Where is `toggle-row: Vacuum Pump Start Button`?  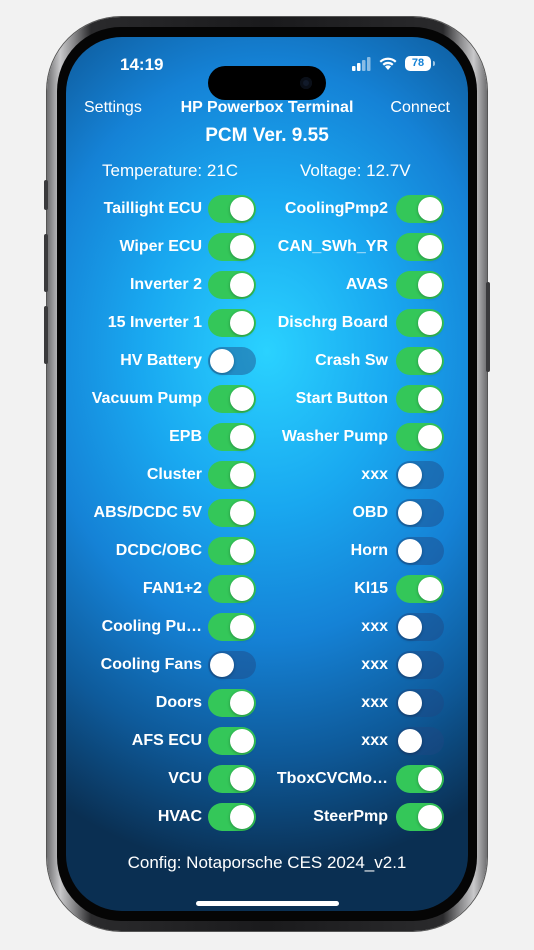 toggle-row: Vacuum Pump Start Button is located at coordinates (267, 400).